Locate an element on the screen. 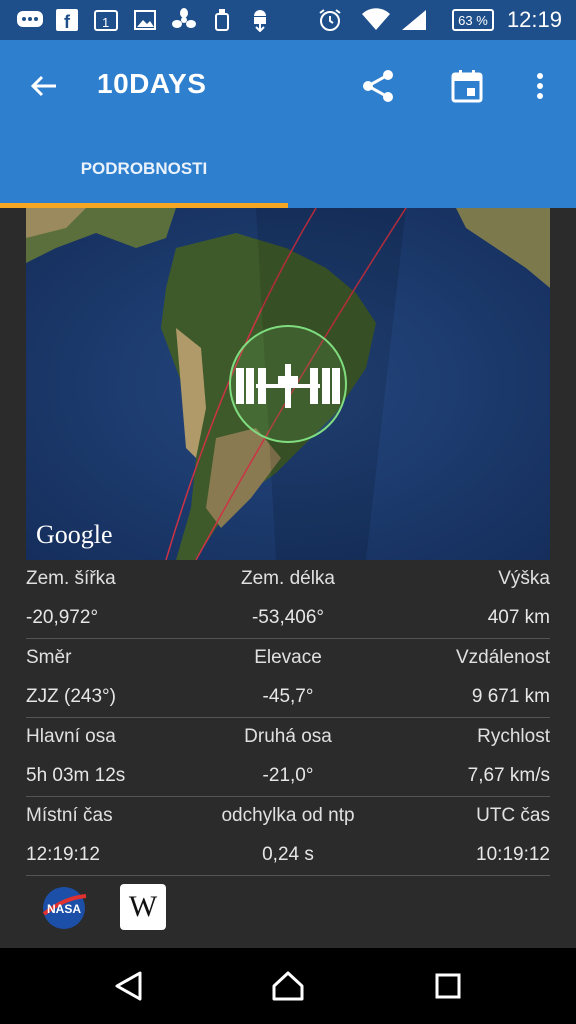  chat-icon is located at coordinates (30, 20).